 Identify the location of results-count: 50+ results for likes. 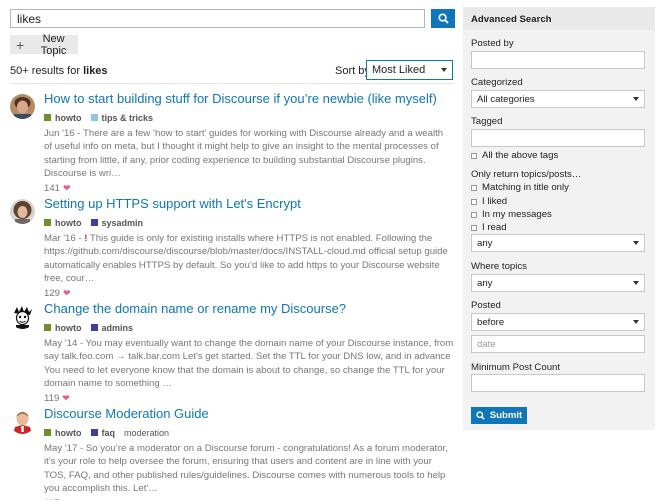
(59, 71).